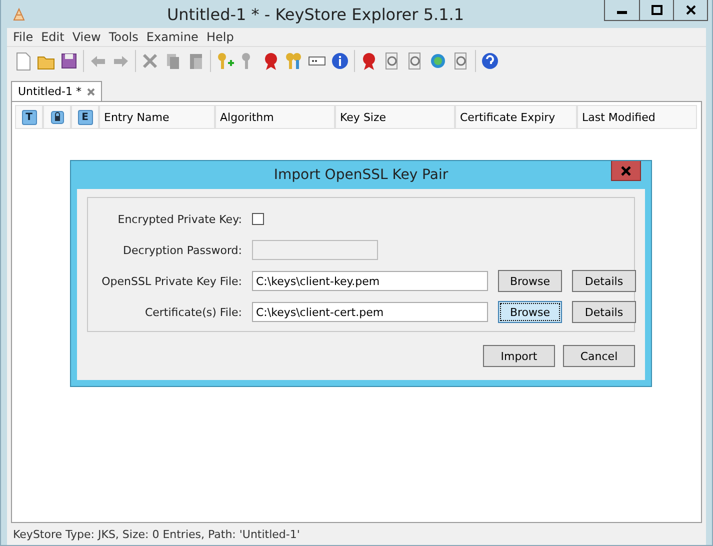 The height and width of the screenshot is (546, 713). I want to click on close-tab-icon, so click(91, 92).